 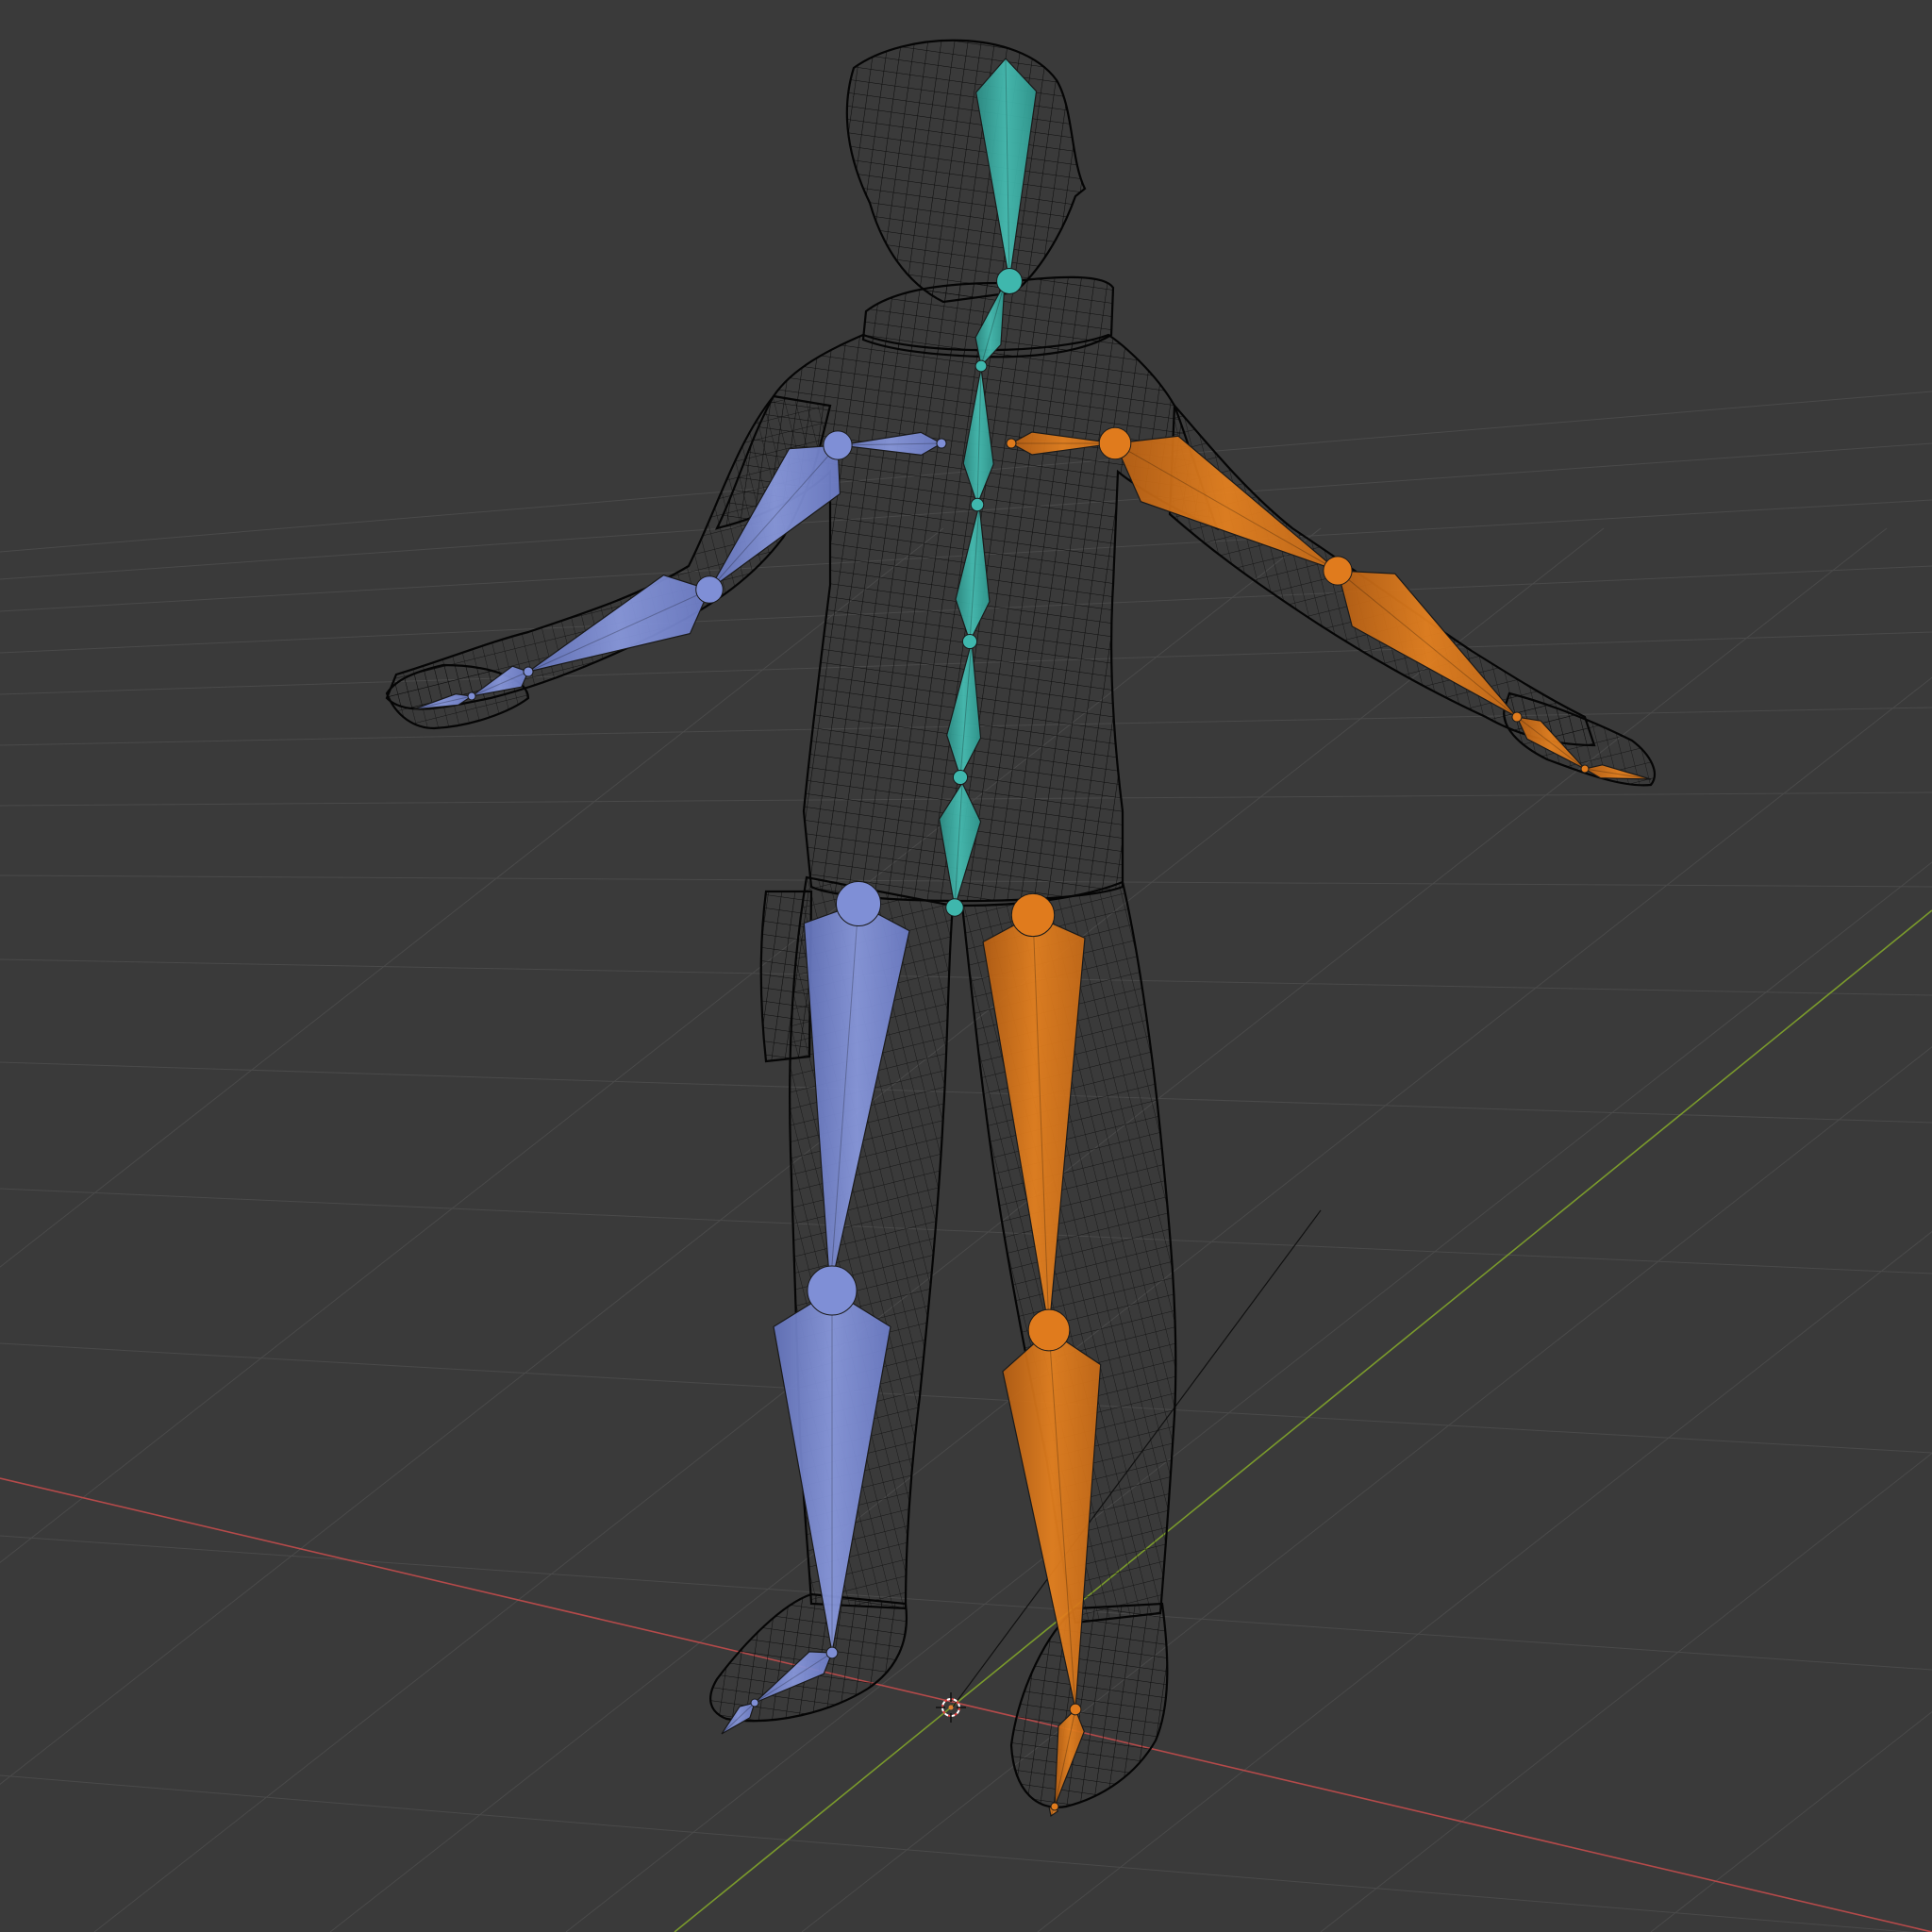 What do you see at coordinates (1115, 443) in the screenshot?
I see `bone-upperarm-right-joint` at bounding box center [1115, 443].